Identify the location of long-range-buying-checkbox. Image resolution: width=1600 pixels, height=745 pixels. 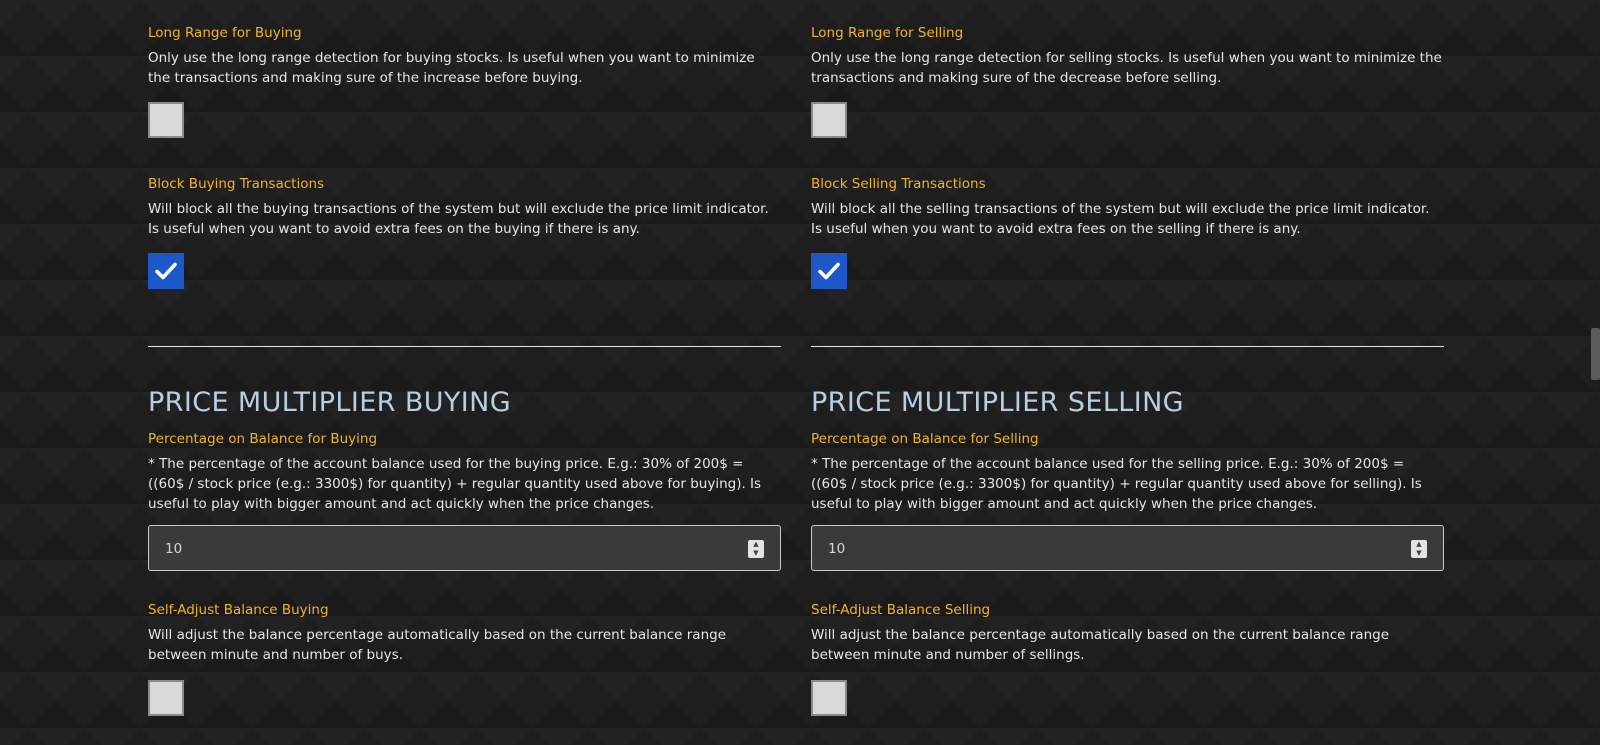
(166, 120).